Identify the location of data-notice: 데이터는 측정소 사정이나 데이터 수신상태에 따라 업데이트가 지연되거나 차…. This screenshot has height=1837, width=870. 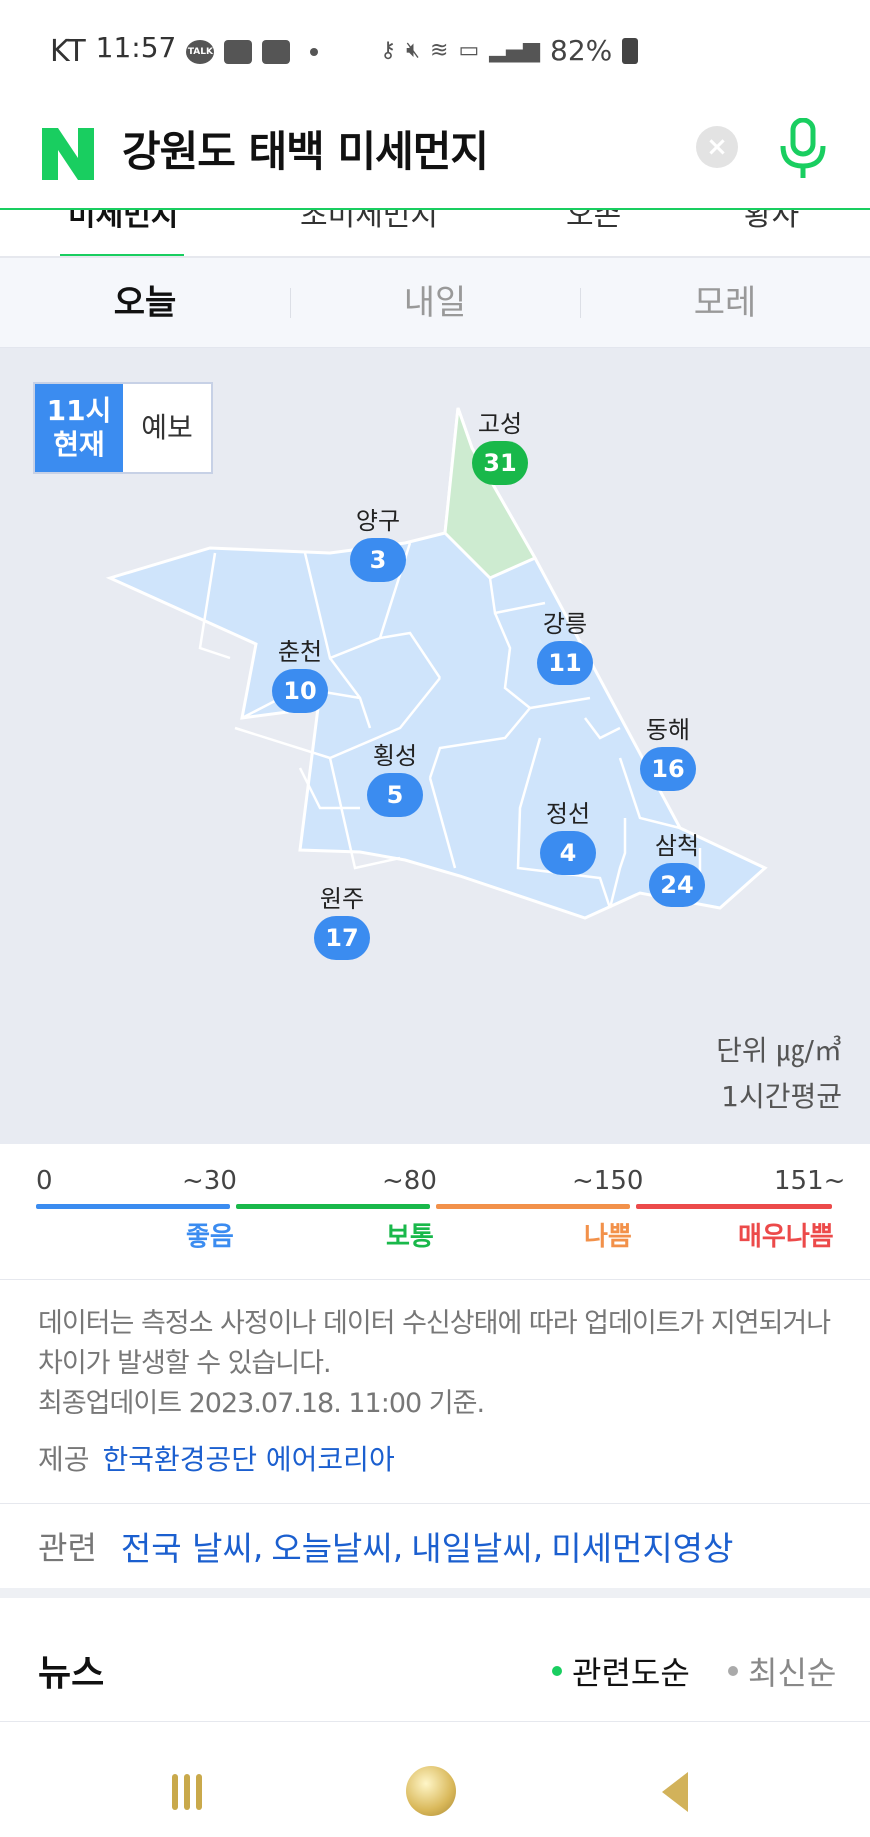
(435, 1392).